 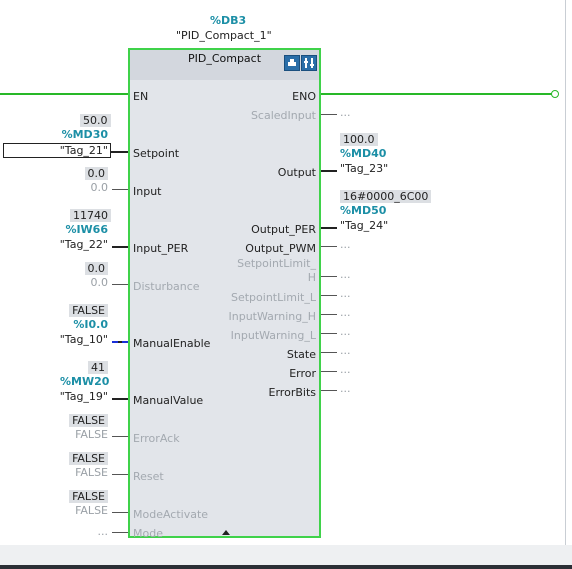 I want to click on error-bits-wire, so click(x=329, y=390).